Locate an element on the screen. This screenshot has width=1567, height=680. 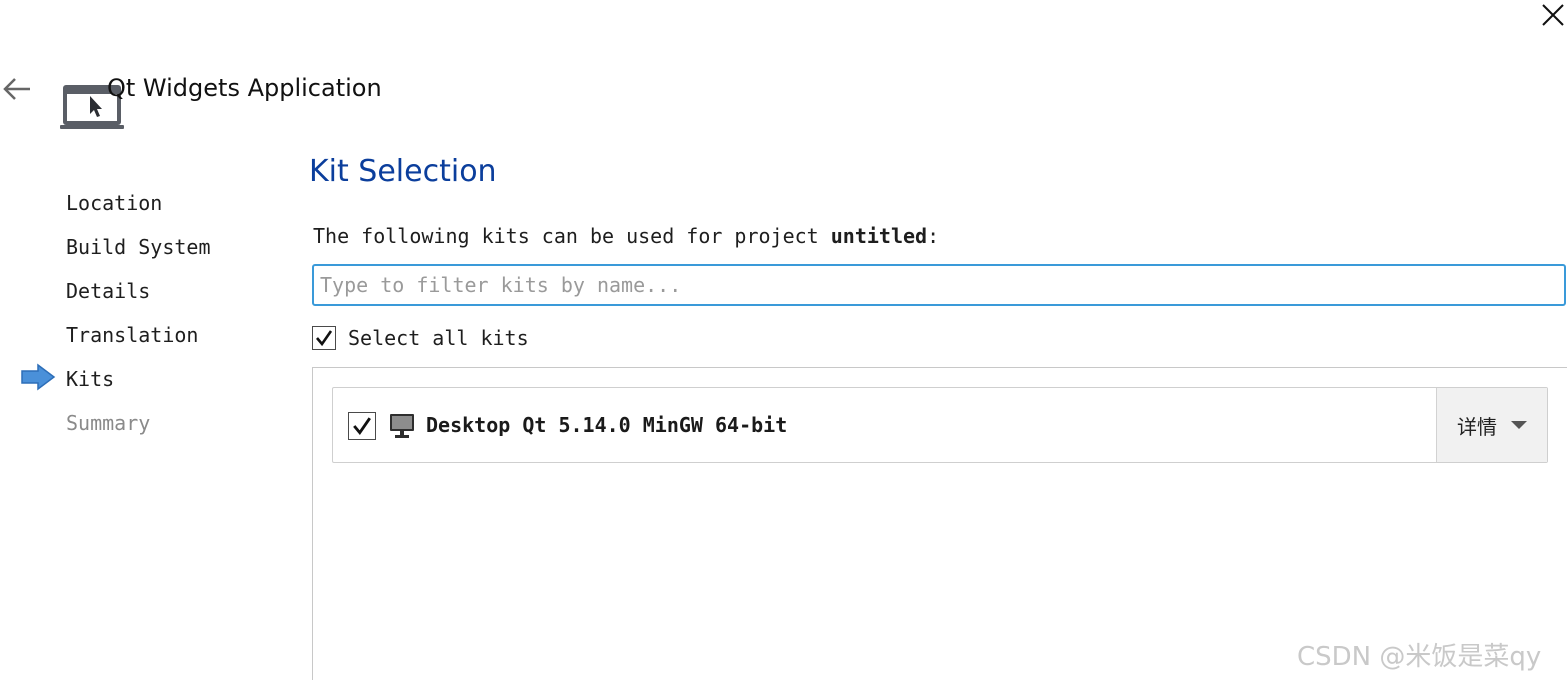
kit-checkbox is located at coordinates (362, 426).